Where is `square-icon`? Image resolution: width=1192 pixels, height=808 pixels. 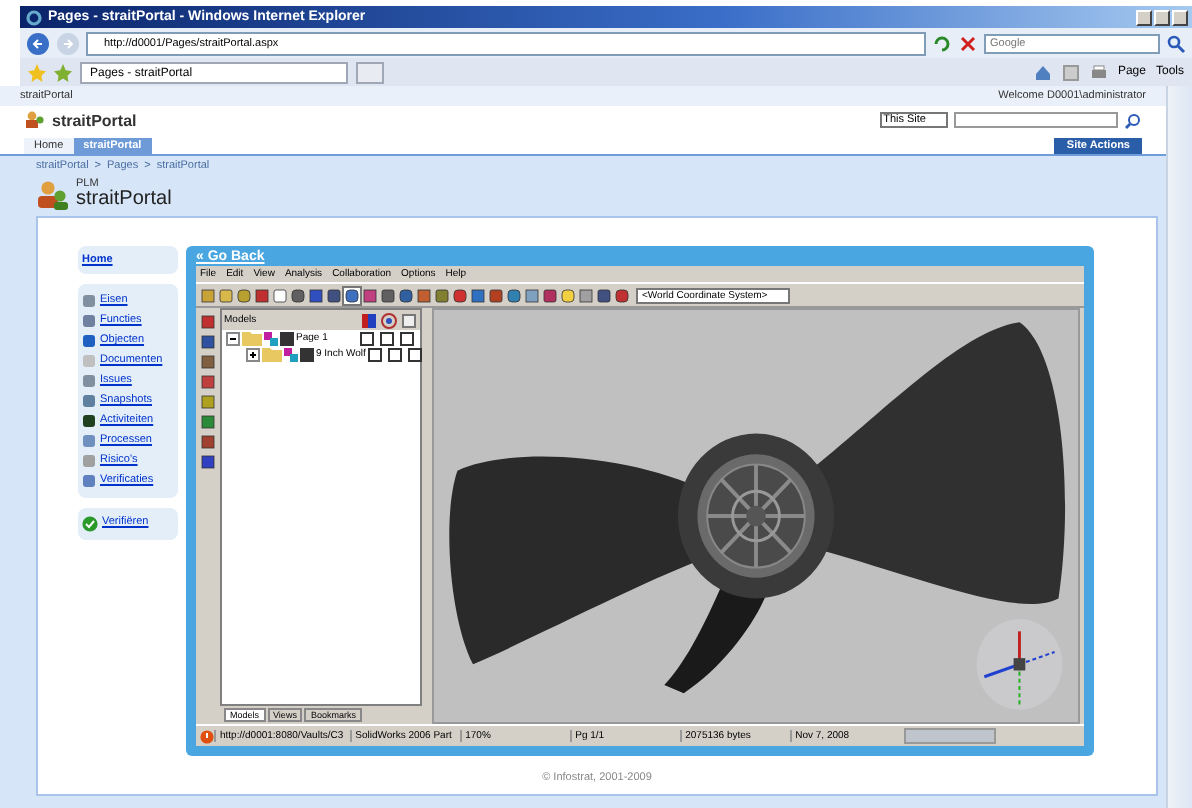
square-icon is located at coordinates (409, 320).